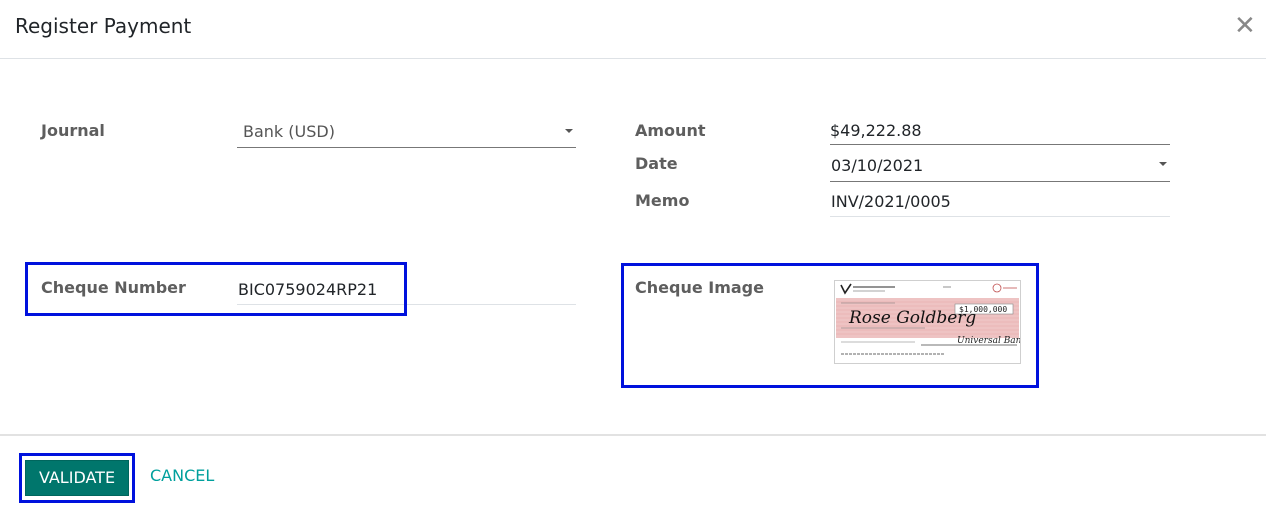  Describe the element at coordinates (77, 478) in the screenshot. I see `validate-button: VALIDATE` at that location.